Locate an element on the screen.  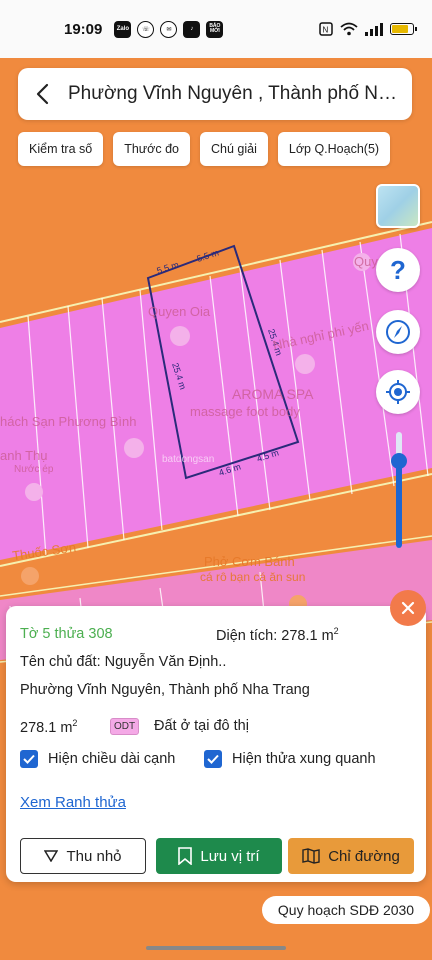
svg-text: N is located at coordinates (326, 30).